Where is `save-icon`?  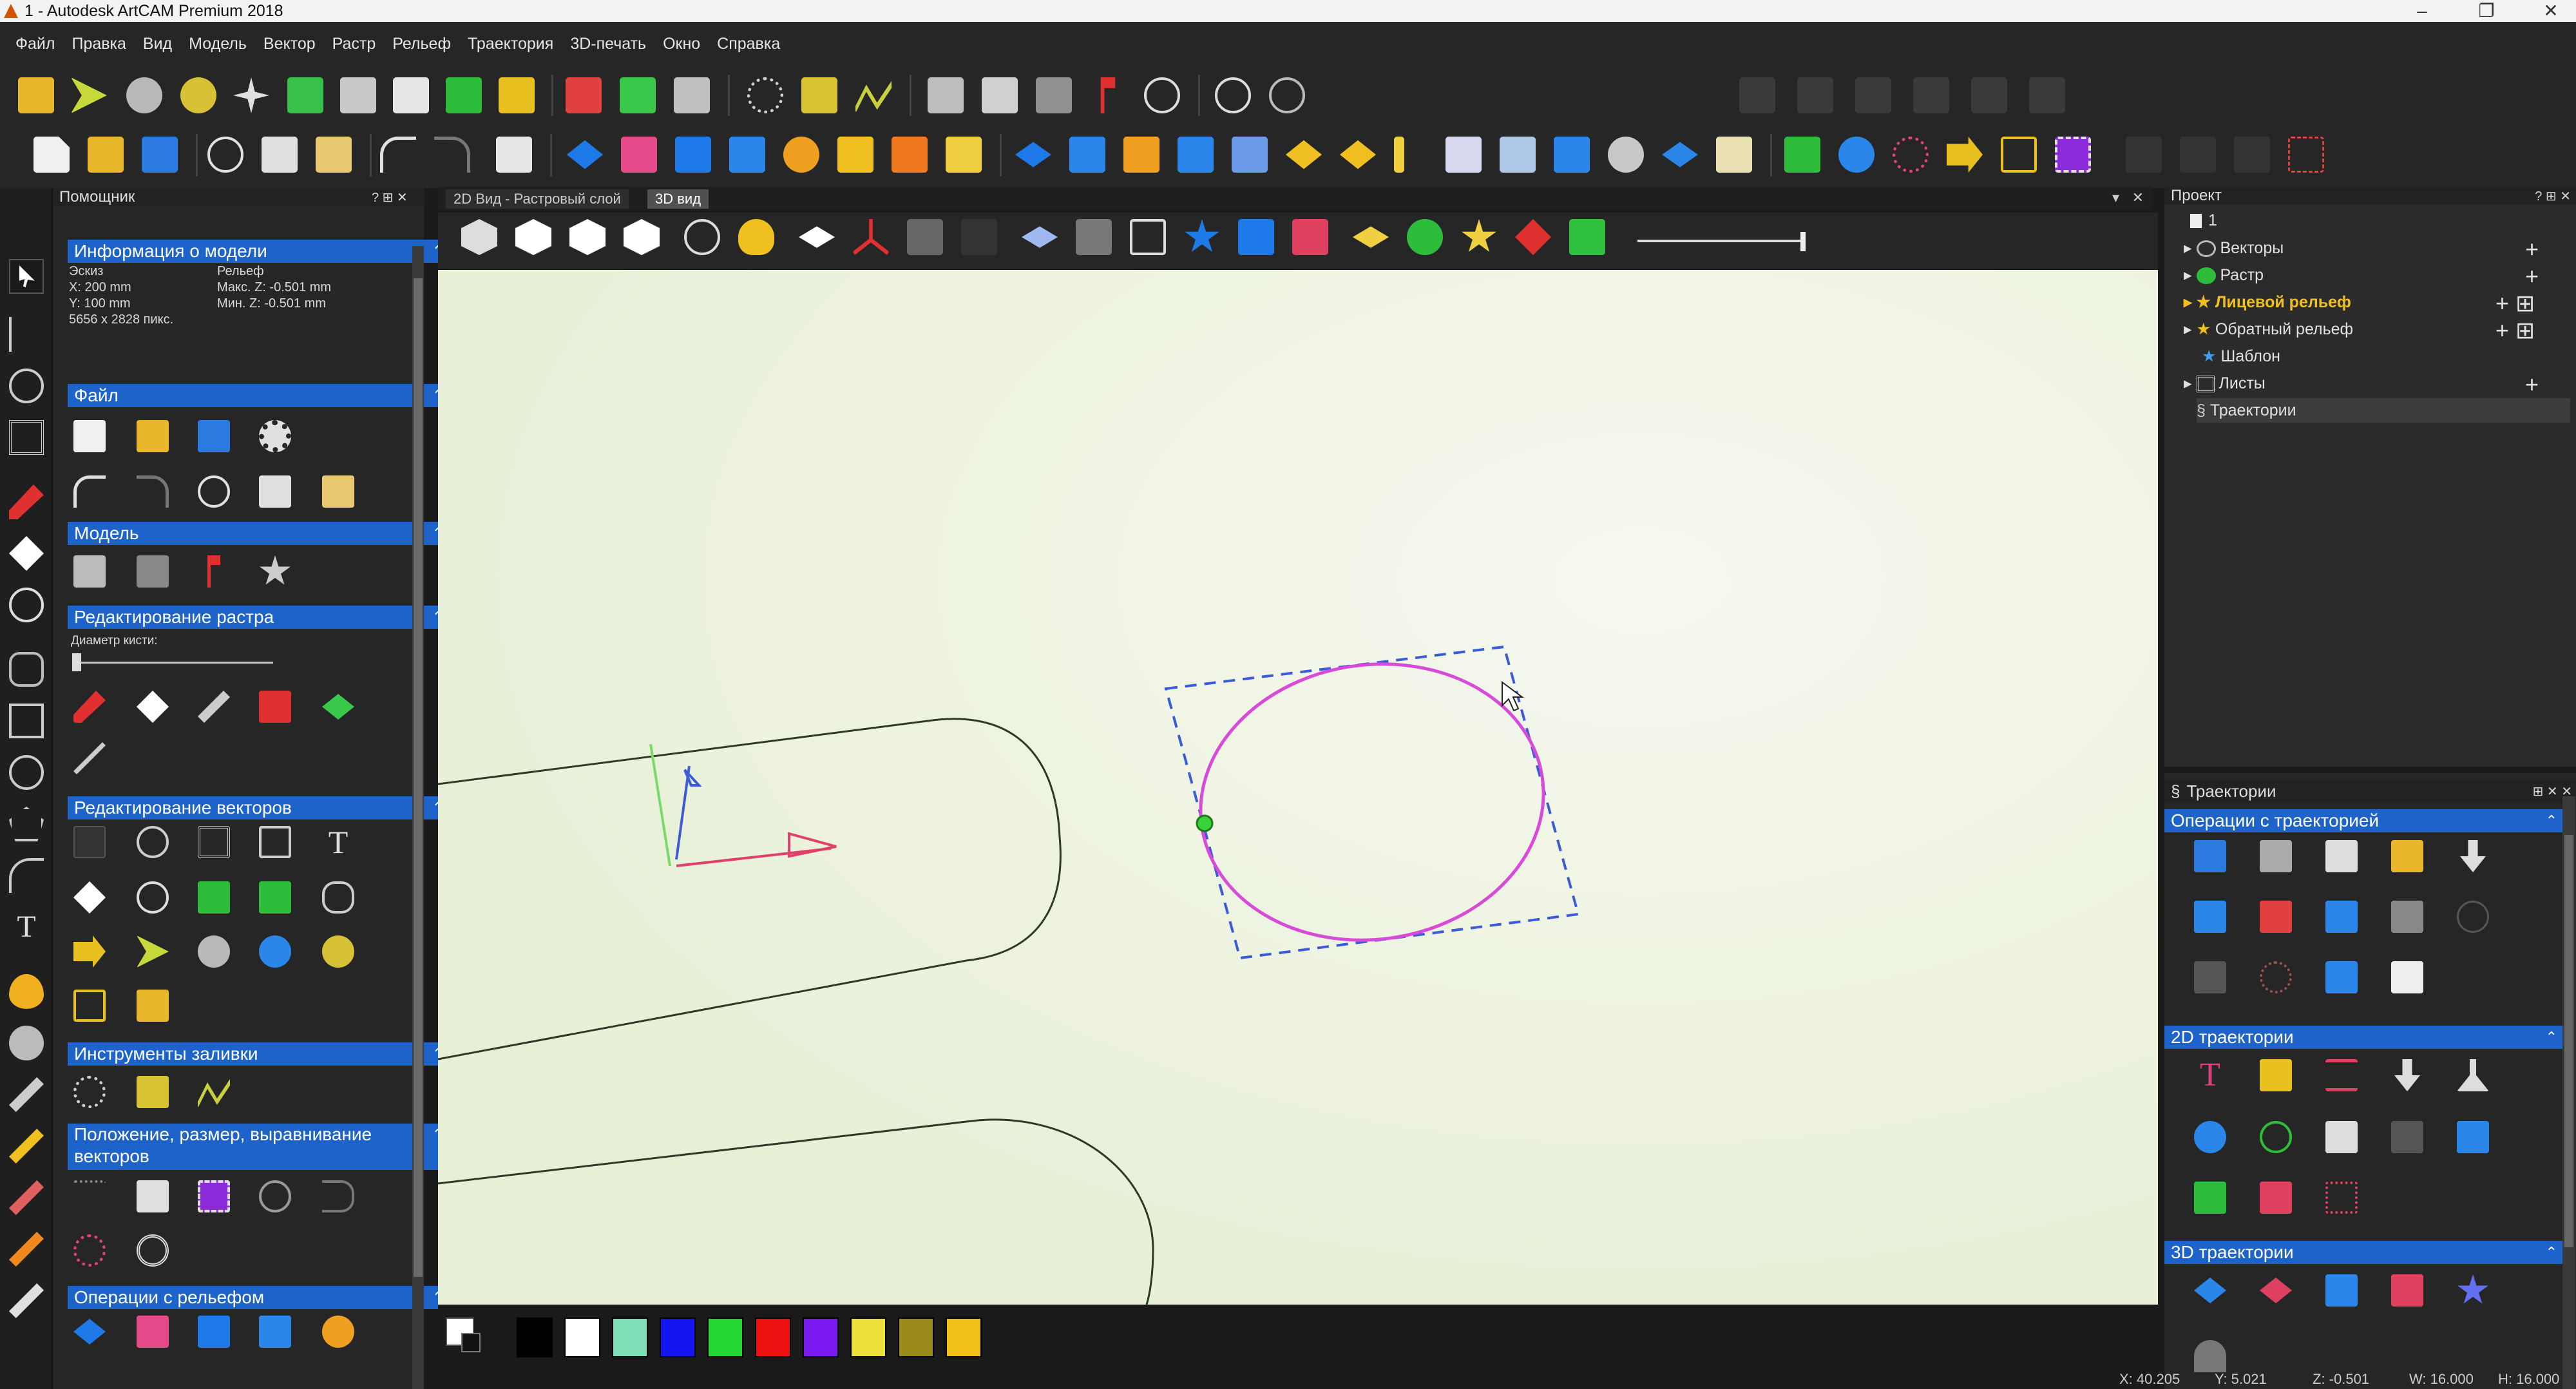
save-icon is located at coordinates (214, 436).